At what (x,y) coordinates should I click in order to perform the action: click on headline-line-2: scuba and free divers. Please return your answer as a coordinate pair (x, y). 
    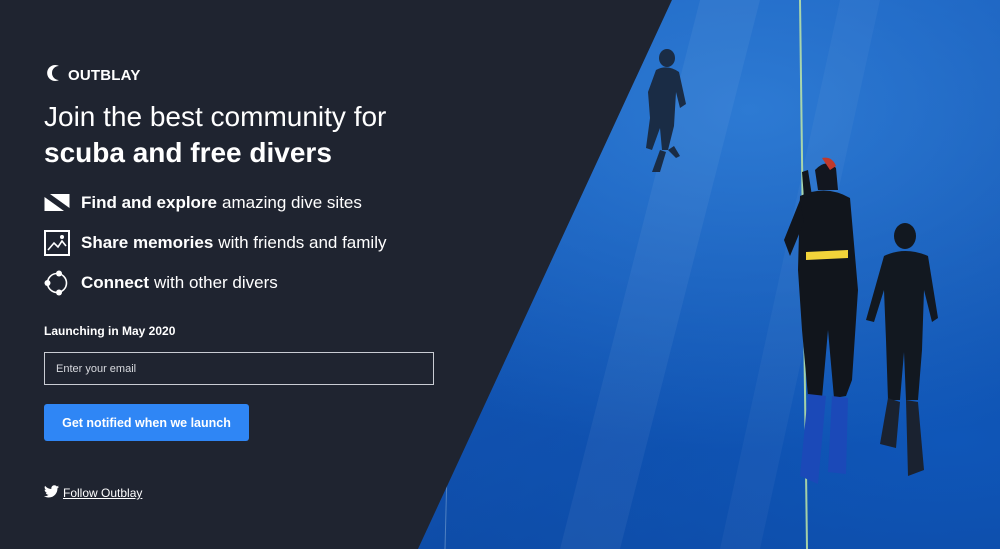
    Looking at the image, I should click on (188, 152).